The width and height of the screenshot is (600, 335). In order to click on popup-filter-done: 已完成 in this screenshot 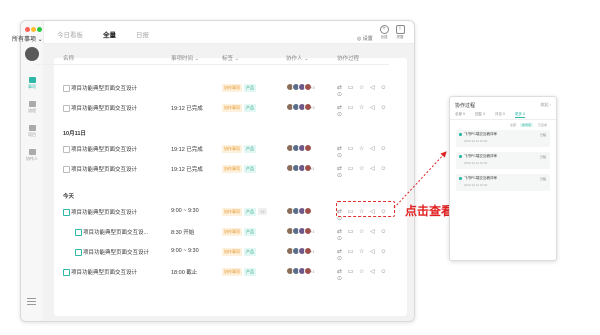, I will do `click(542, 125)`.